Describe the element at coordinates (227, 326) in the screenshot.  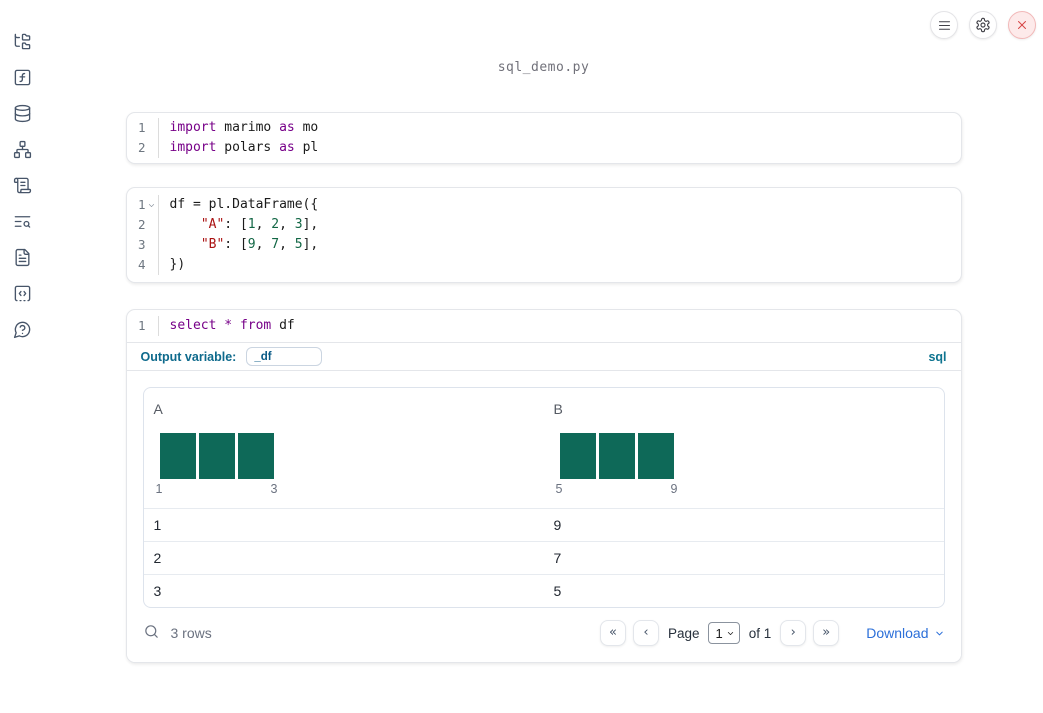
I see `code-text: select * from df` at that location.